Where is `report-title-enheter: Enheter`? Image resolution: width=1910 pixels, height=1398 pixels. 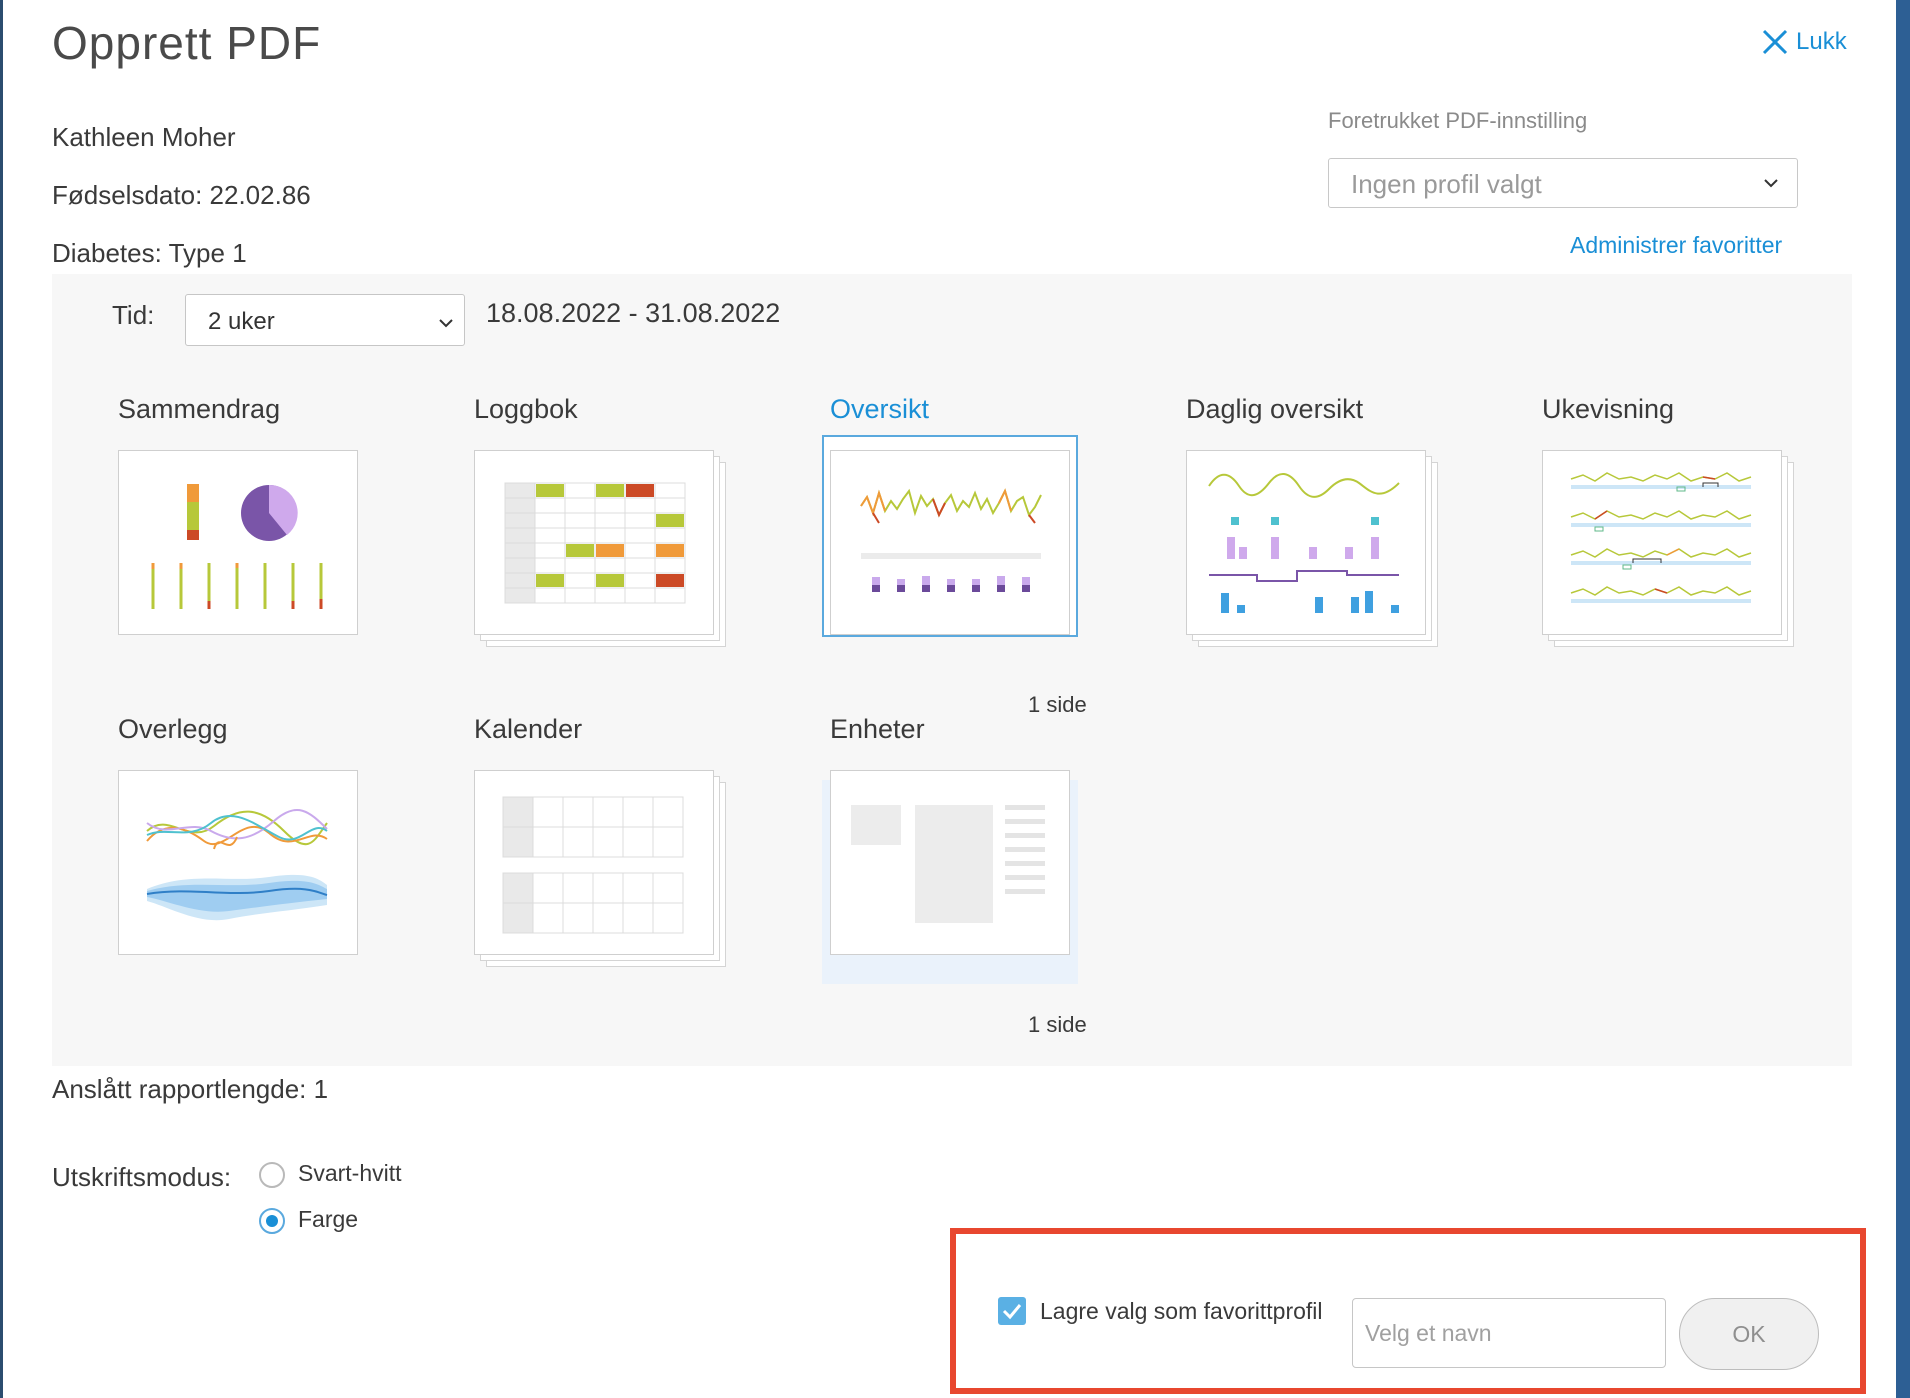
report-title-enheter: Enheter is located at coordinates (877, 729).